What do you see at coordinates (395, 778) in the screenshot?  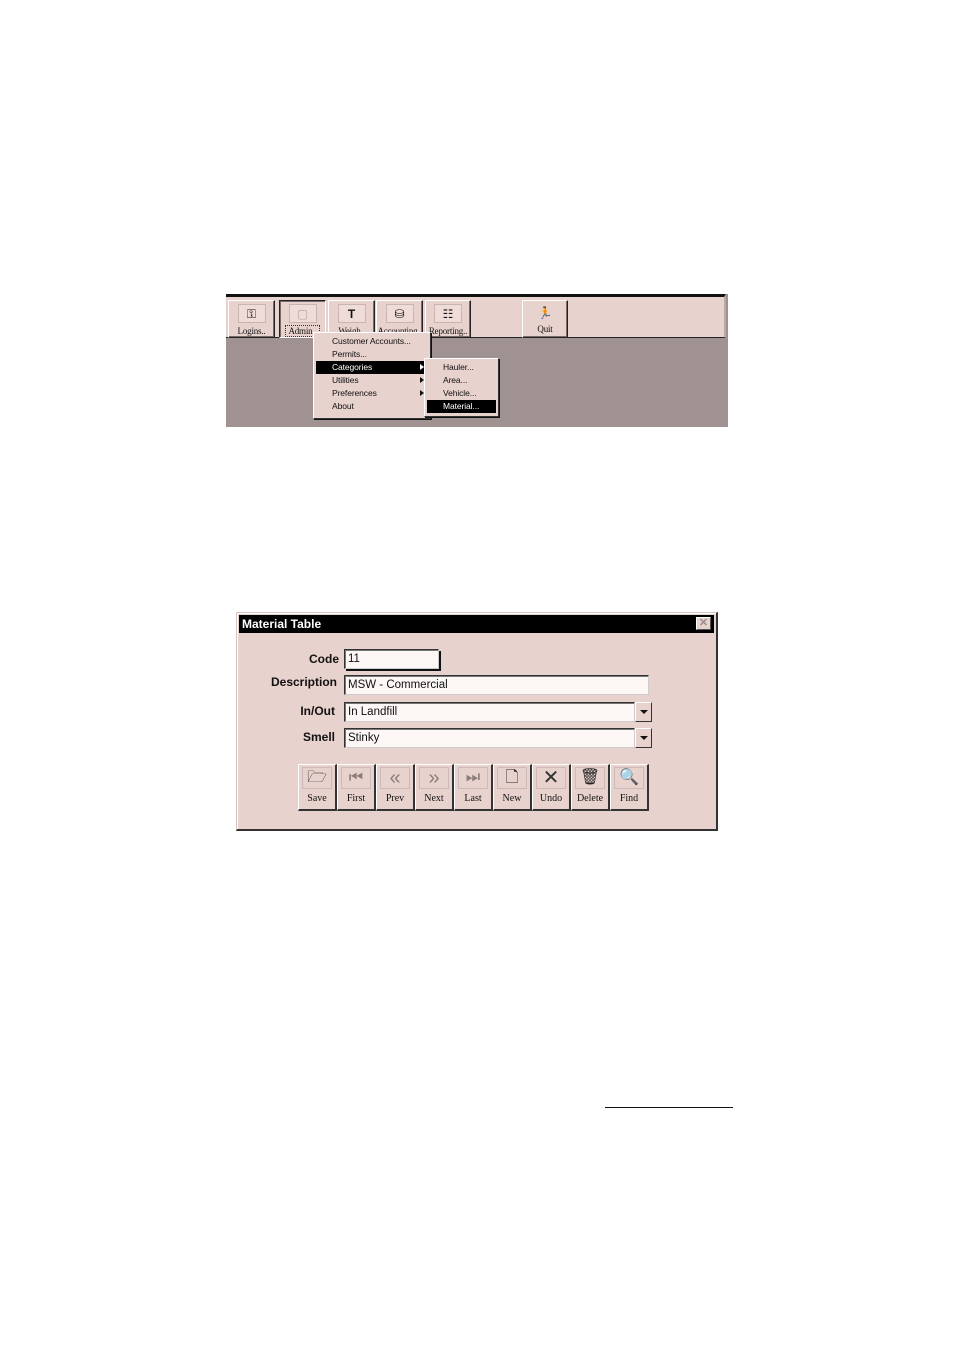 I see `previous-record-icon: «` at bounding box center [395, 778].